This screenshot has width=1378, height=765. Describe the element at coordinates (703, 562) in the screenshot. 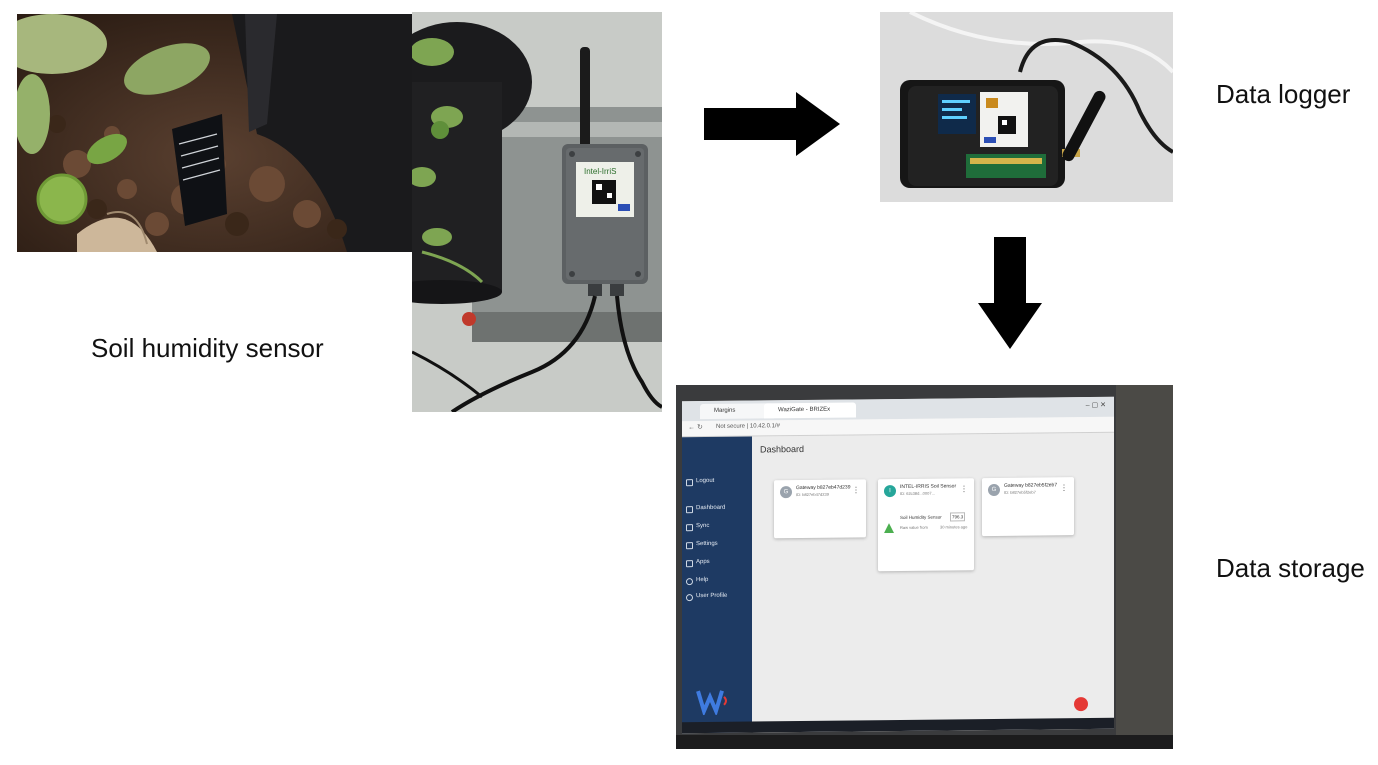

I see `sidebar-item-apps: Apps` at that location.